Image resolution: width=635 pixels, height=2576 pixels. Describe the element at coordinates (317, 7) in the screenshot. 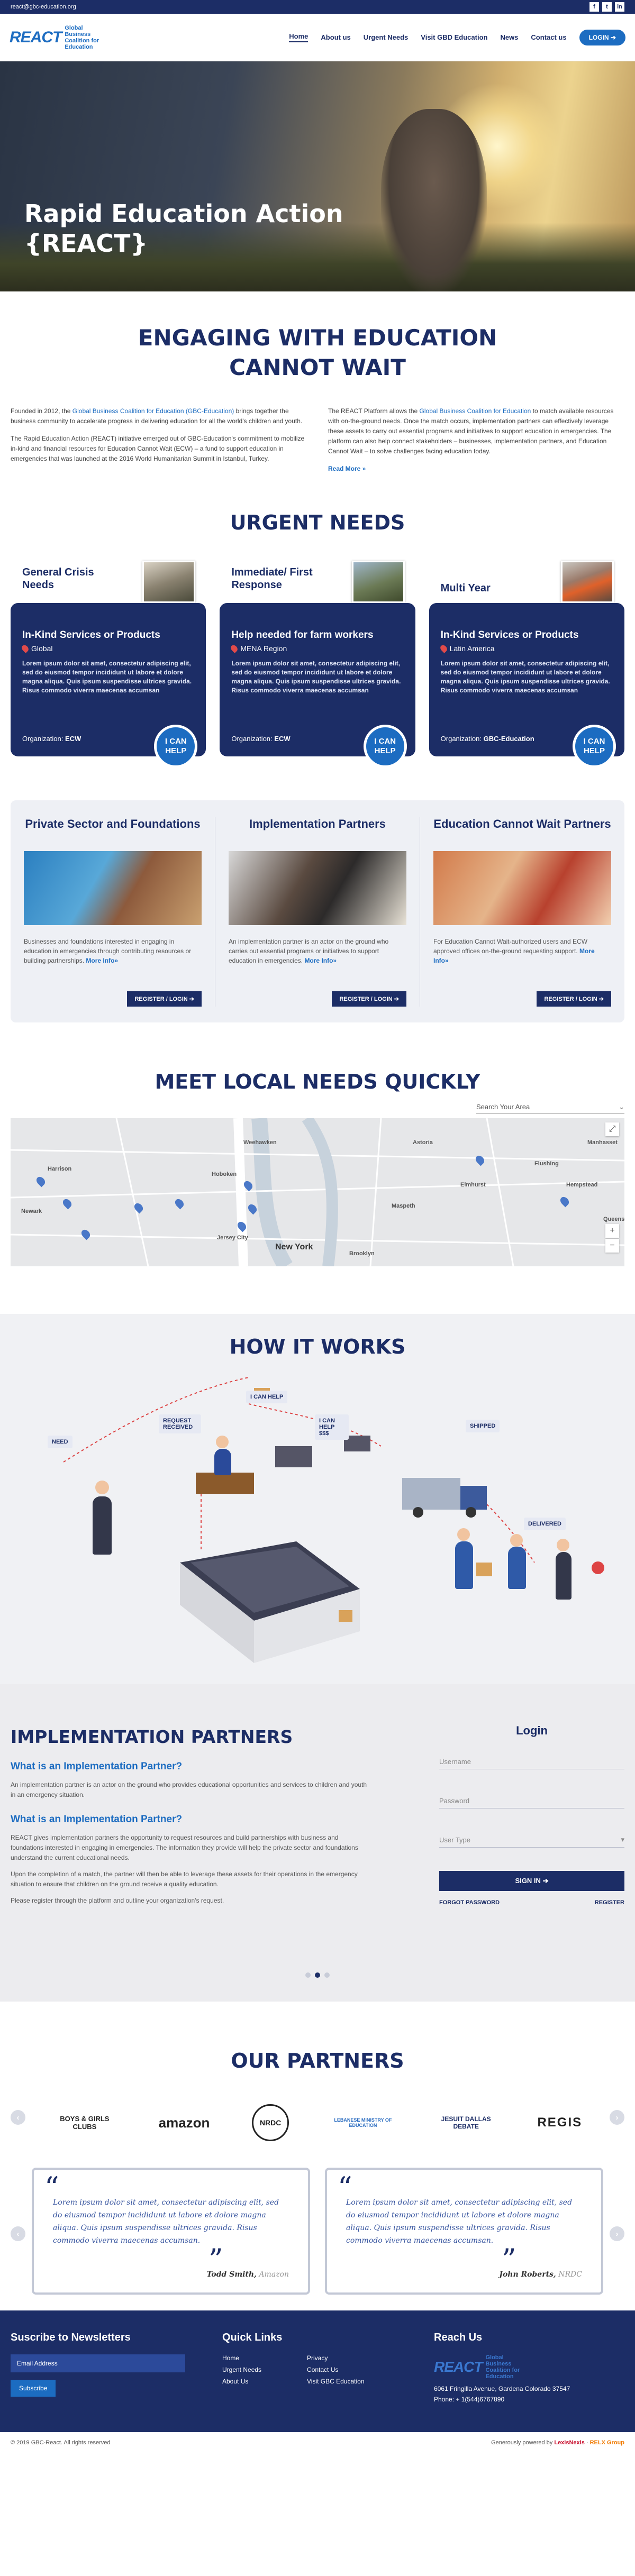

I see `top-bar: react@gbc-education.org f t in` at that location.